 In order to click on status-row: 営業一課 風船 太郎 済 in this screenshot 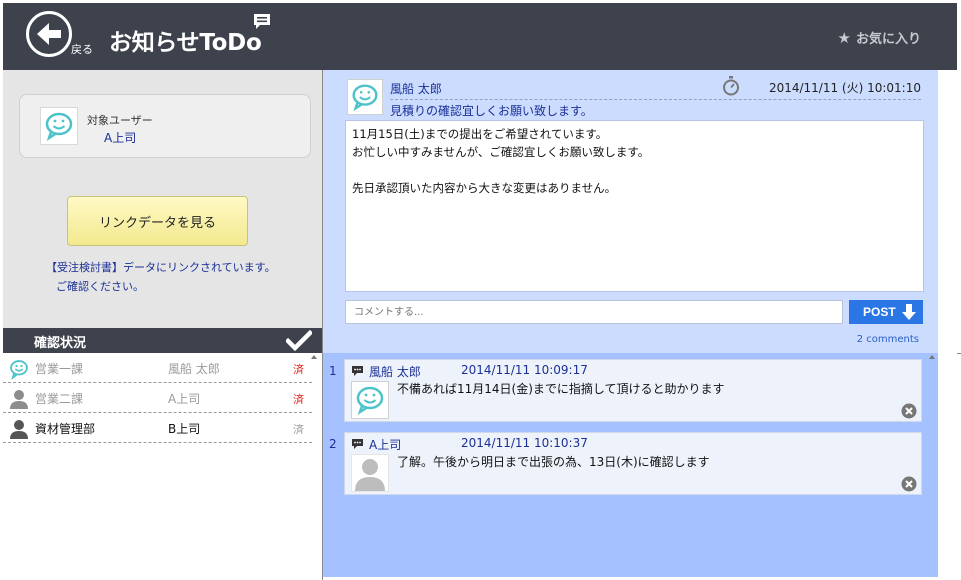, I will do `click(157, 368)`.